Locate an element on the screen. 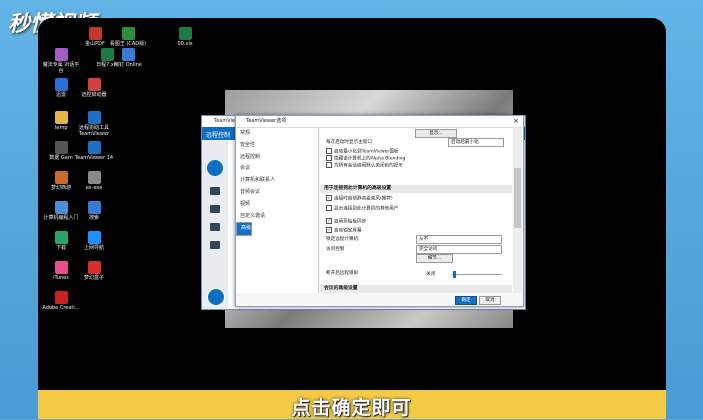  desktop-icon-label: 魔法专属 对话平台 is located at coordinates (61, 68).